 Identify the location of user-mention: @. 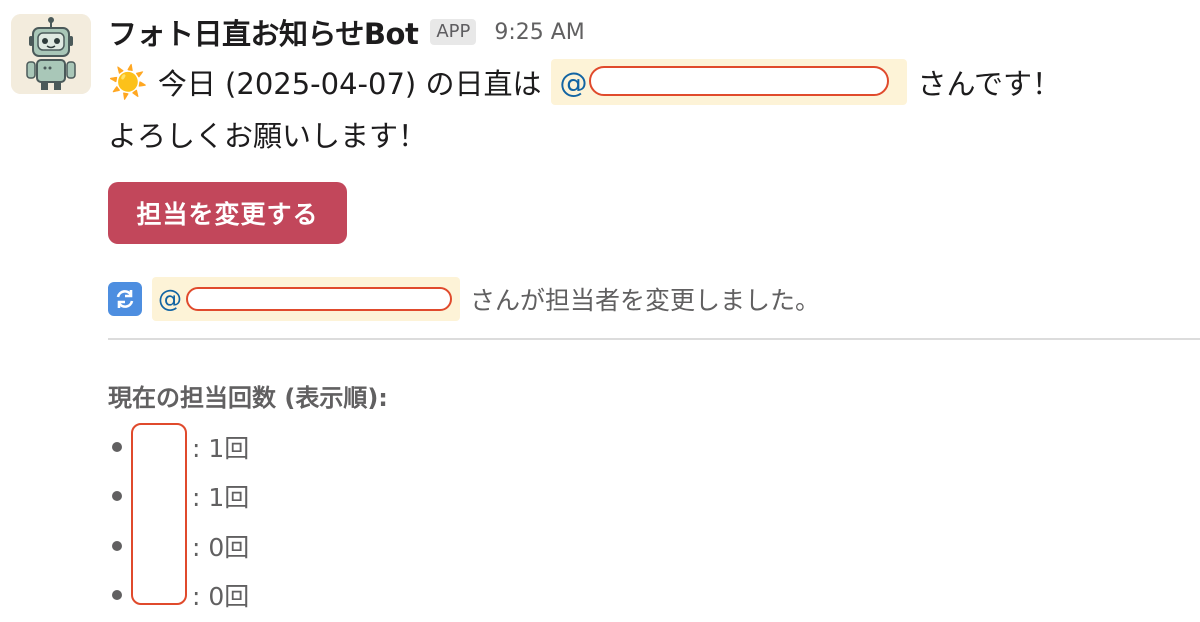
(729, 82).